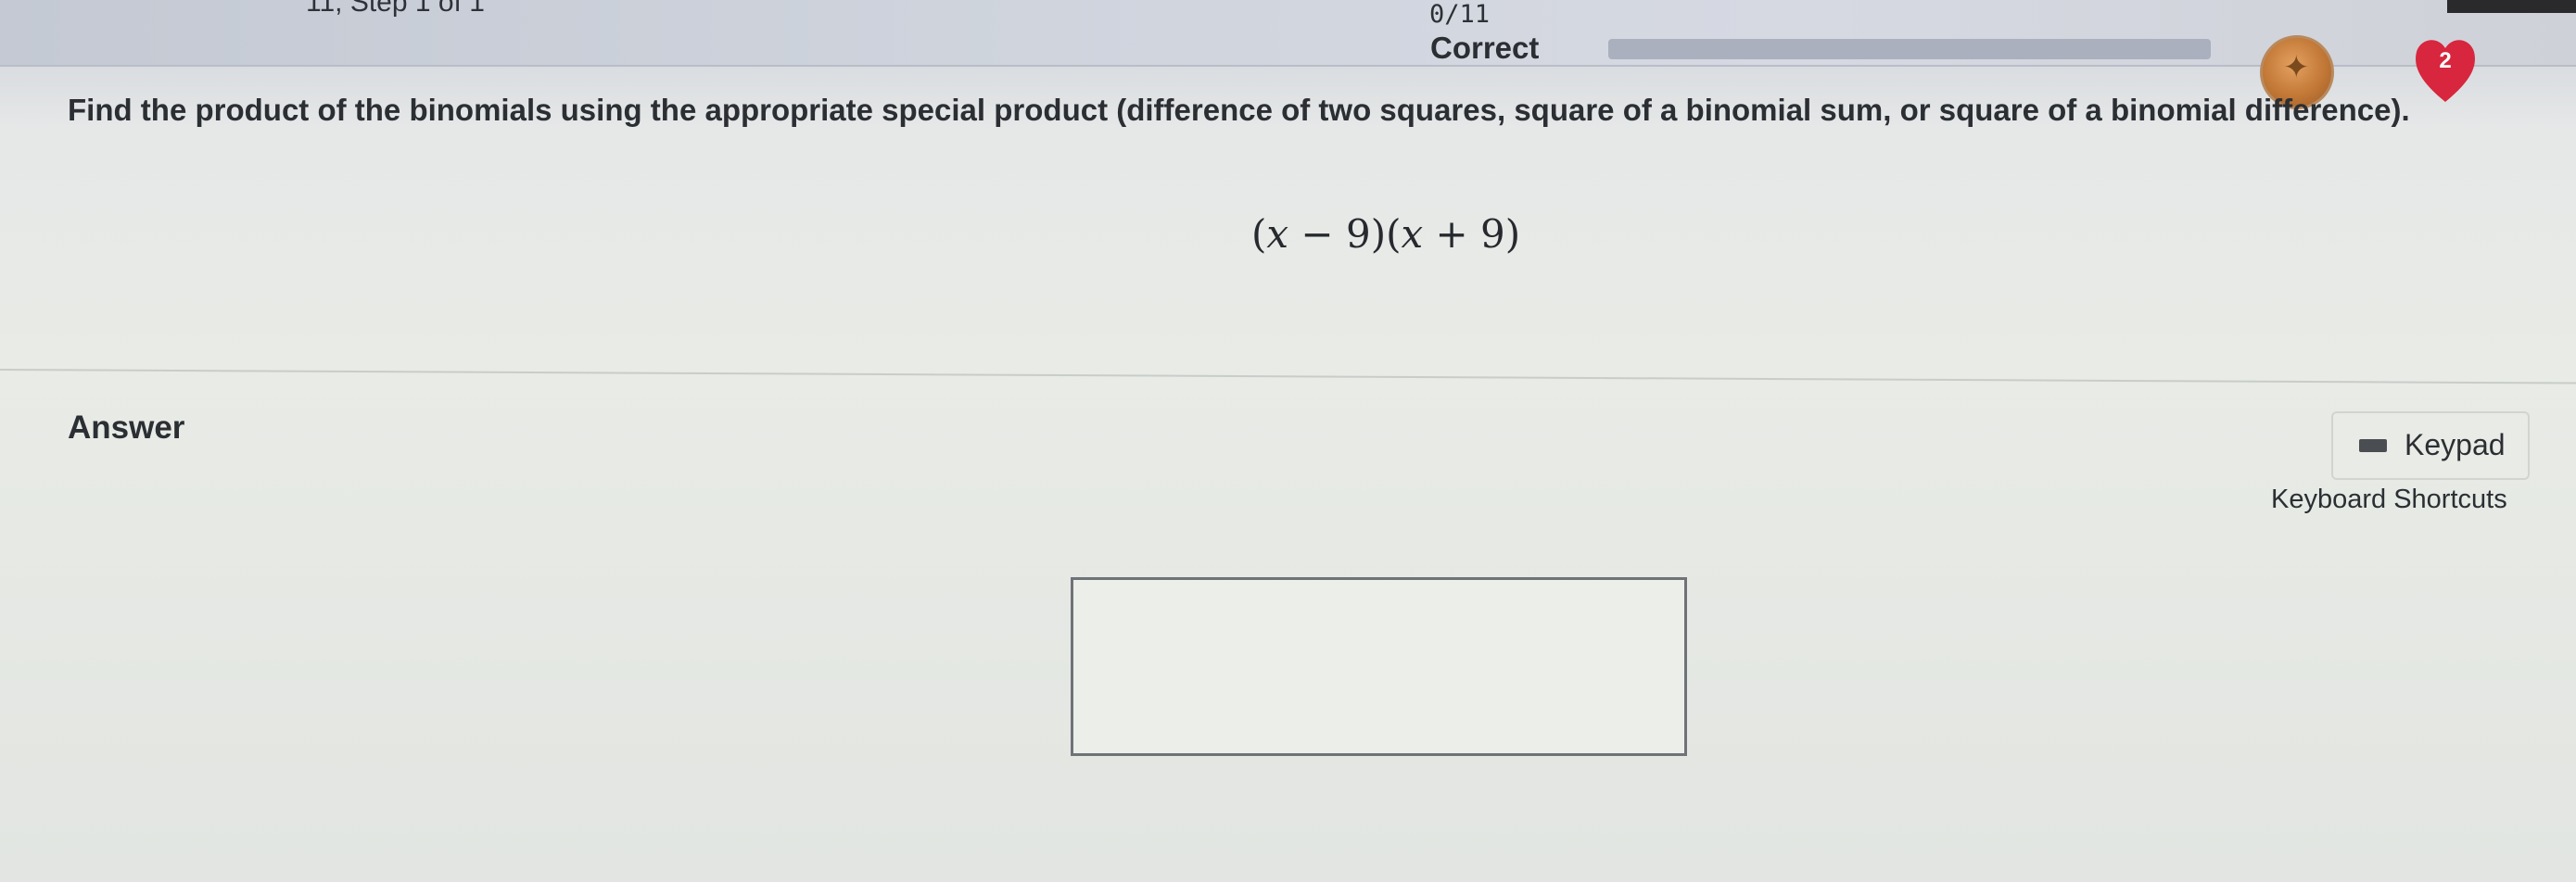 The height and width of the screenshot is (882, 2576). I want to click on keypad-button: Keypad, so click(2430, 445).